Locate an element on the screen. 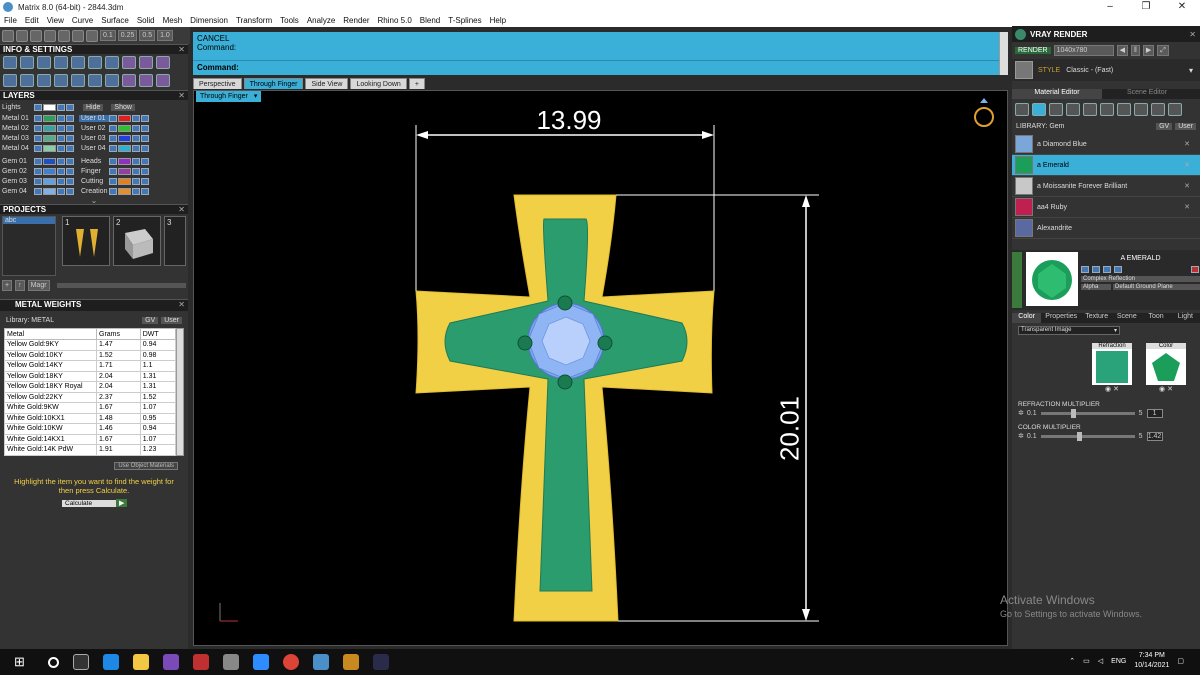 The width and height of the screenshot is (1200, 675). edit-icon is located at coordinates (95, 62).